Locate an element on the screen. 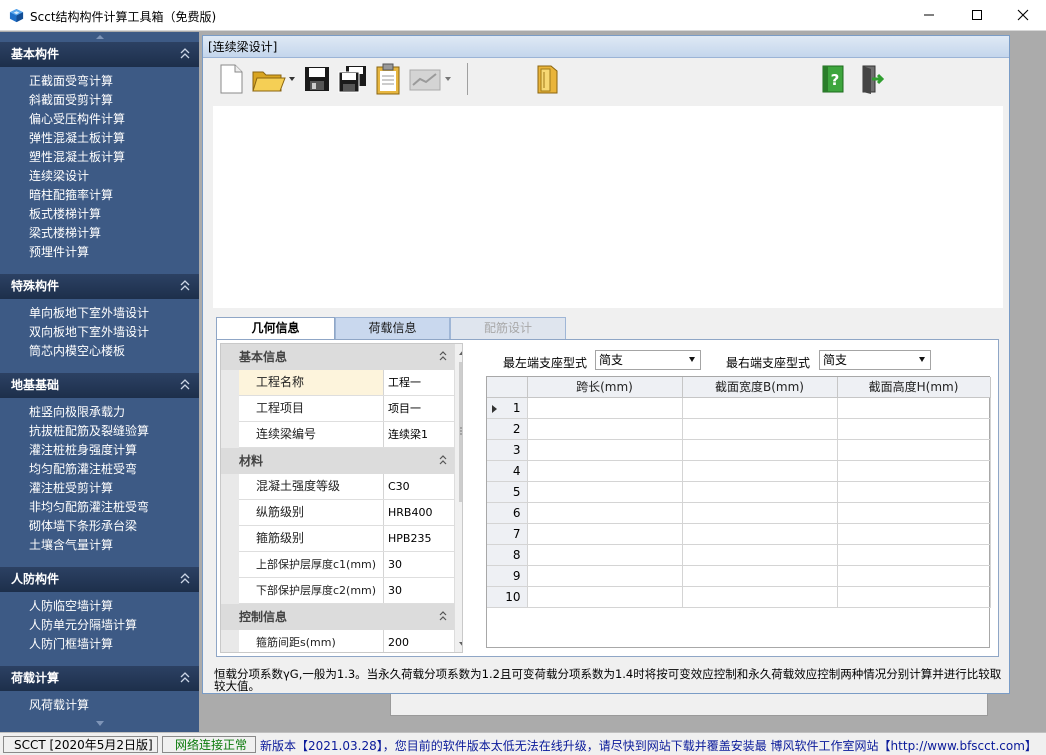 Image resolution: width=1046 pixels, height=755 pixels. exit-button is located at coordinates (872, 79).